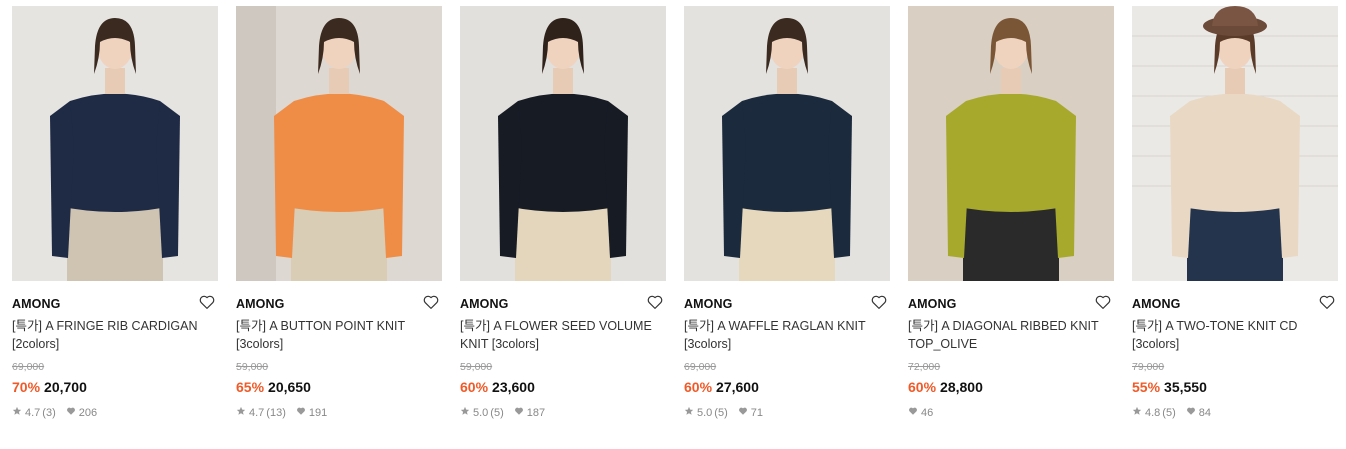  I want to click on product-name: [특가] A DIAGONAL RIBBED KNIT TOP_OLIVE, so click(1011, 335).